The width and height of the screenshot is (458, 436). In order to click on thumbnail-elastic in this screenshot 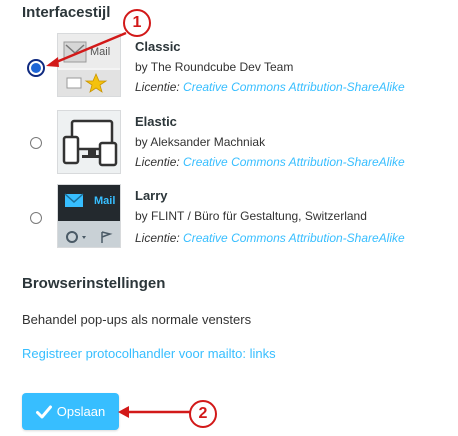, I will do `click(89, 142)`.